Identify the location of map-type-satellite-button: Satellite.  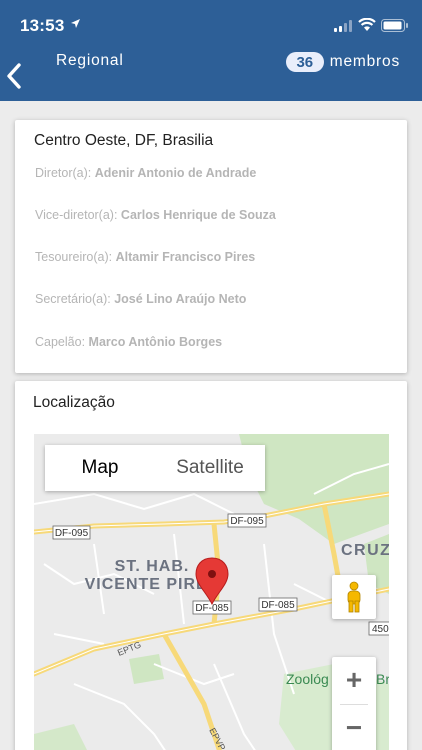
(210, 468).